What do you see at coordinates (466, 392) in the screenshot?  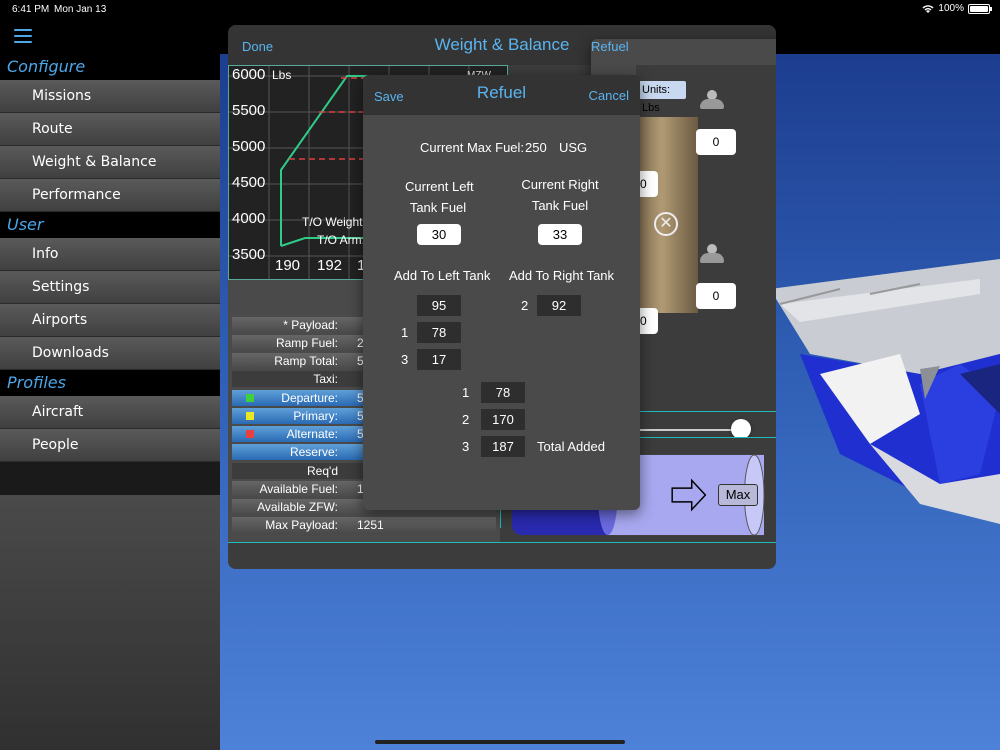 I see `total-option-number: 1` at bounding box center [466, 392].